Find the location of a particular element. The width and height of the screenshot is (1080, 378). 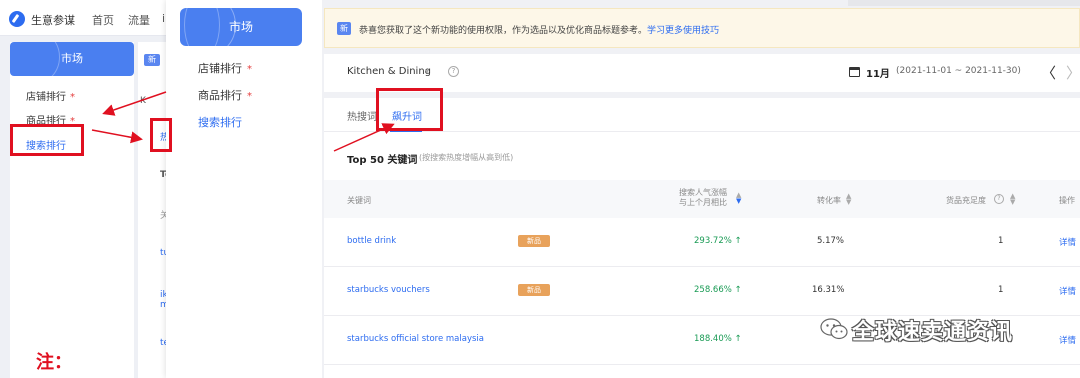

arrow-to-tab is located at coordinates (117, 136).